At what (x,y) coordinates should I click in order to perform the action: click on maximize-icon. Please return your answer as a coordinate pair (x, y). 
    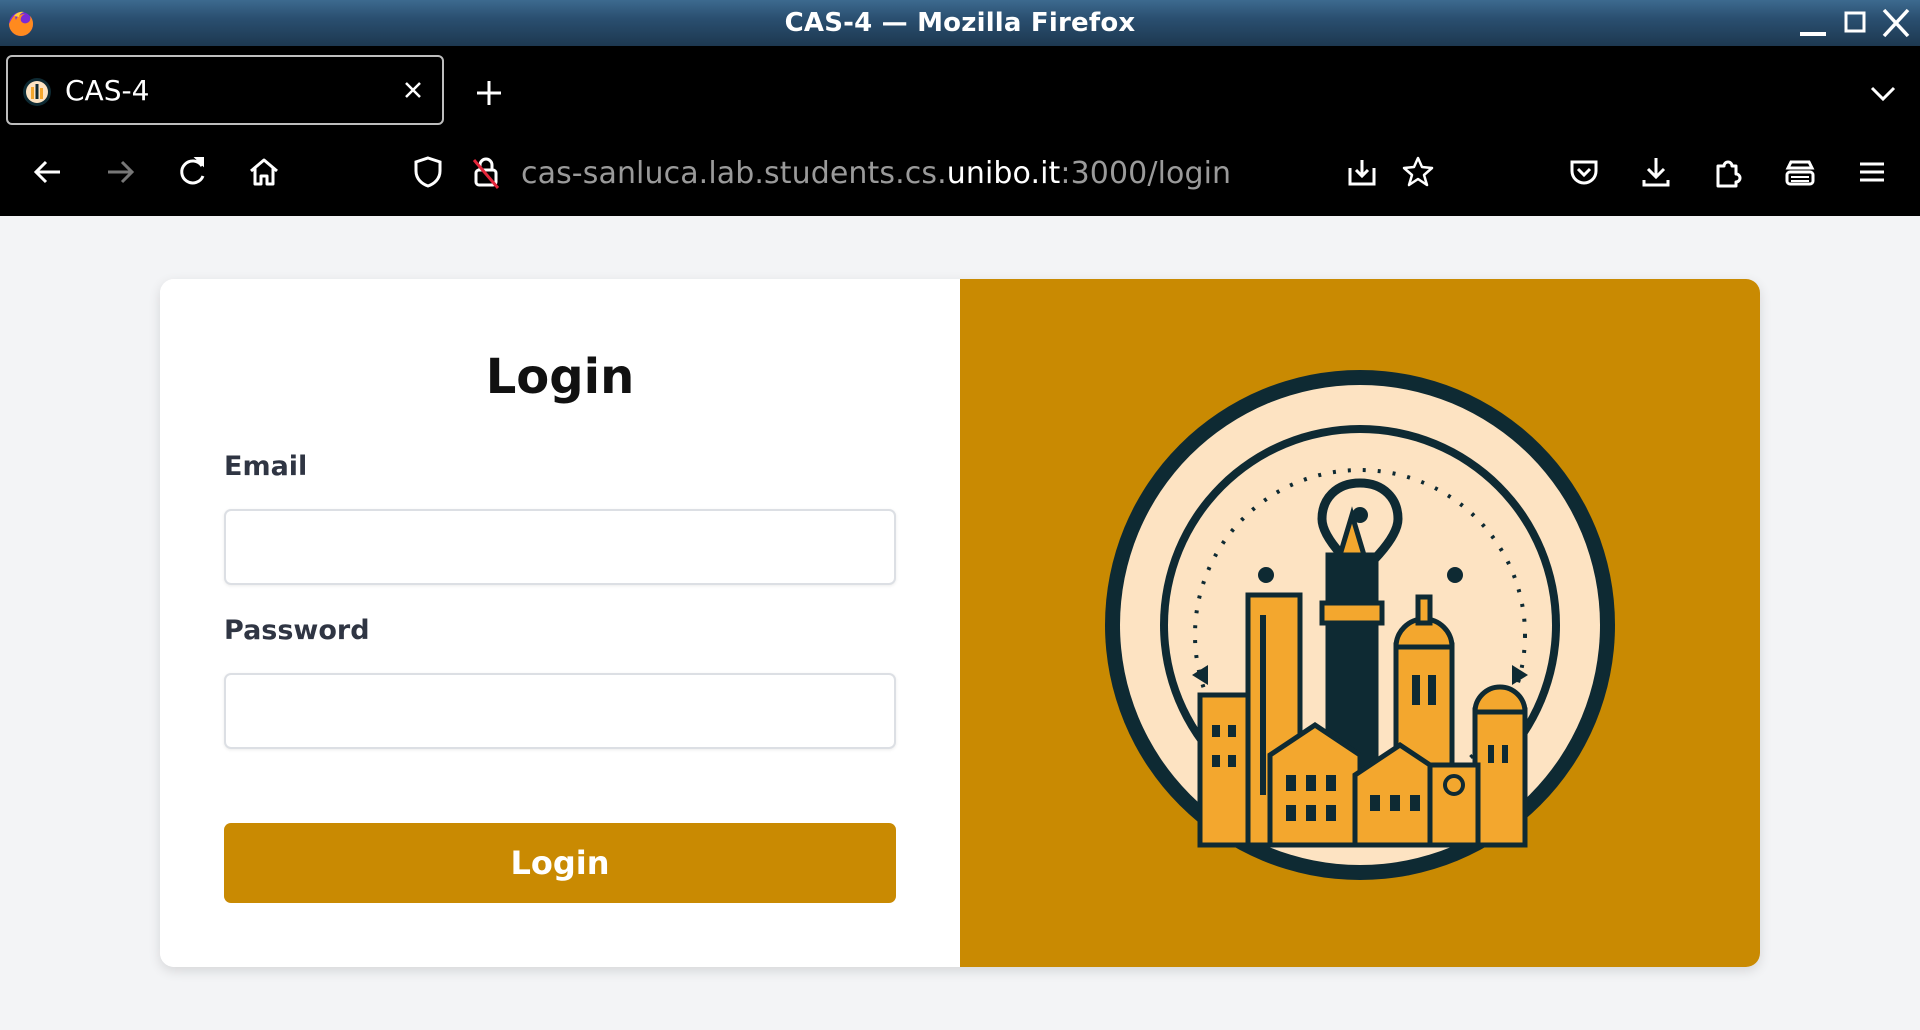
    Looking at the image, I should click on (1856, 23).